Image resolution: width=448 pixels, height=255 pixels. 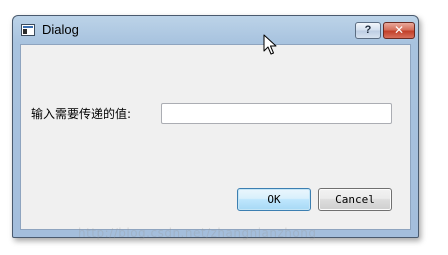 I want to click on value-label: 输入需要传递的值:, so click(x=81, y=114).